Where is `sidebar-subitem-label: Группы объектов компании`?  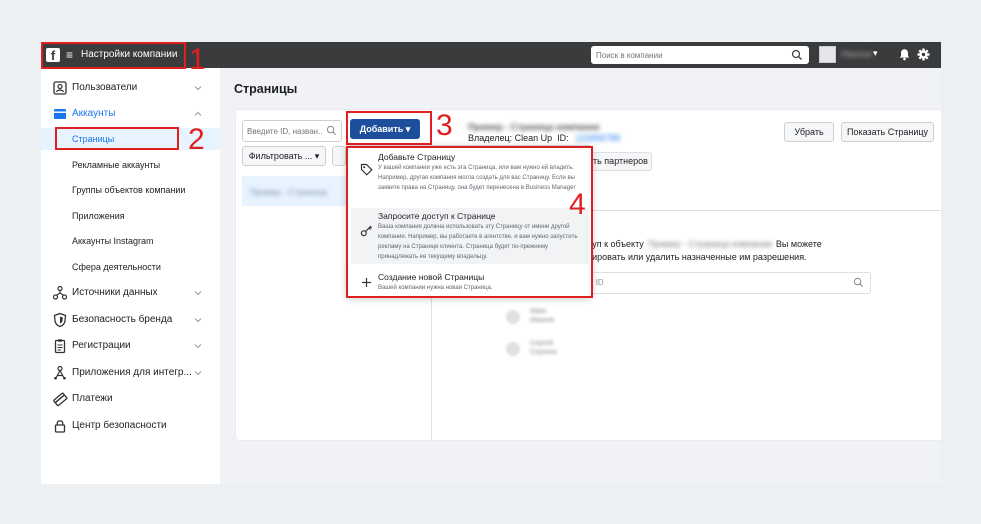
sidebar-subitem-label: Группы объектов компании is located at coordinates (129, 190).